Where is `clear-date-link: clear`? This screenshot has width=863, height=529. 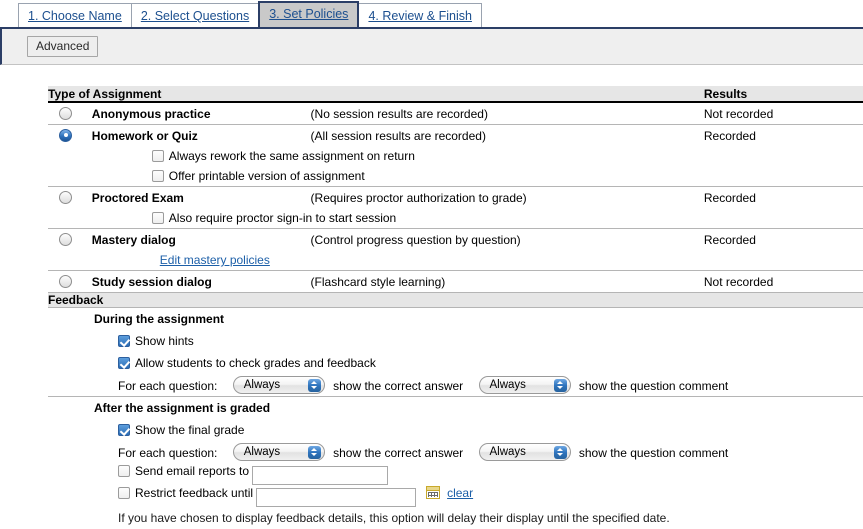
clear-date-link: clear is located at coordinates (460, 493).